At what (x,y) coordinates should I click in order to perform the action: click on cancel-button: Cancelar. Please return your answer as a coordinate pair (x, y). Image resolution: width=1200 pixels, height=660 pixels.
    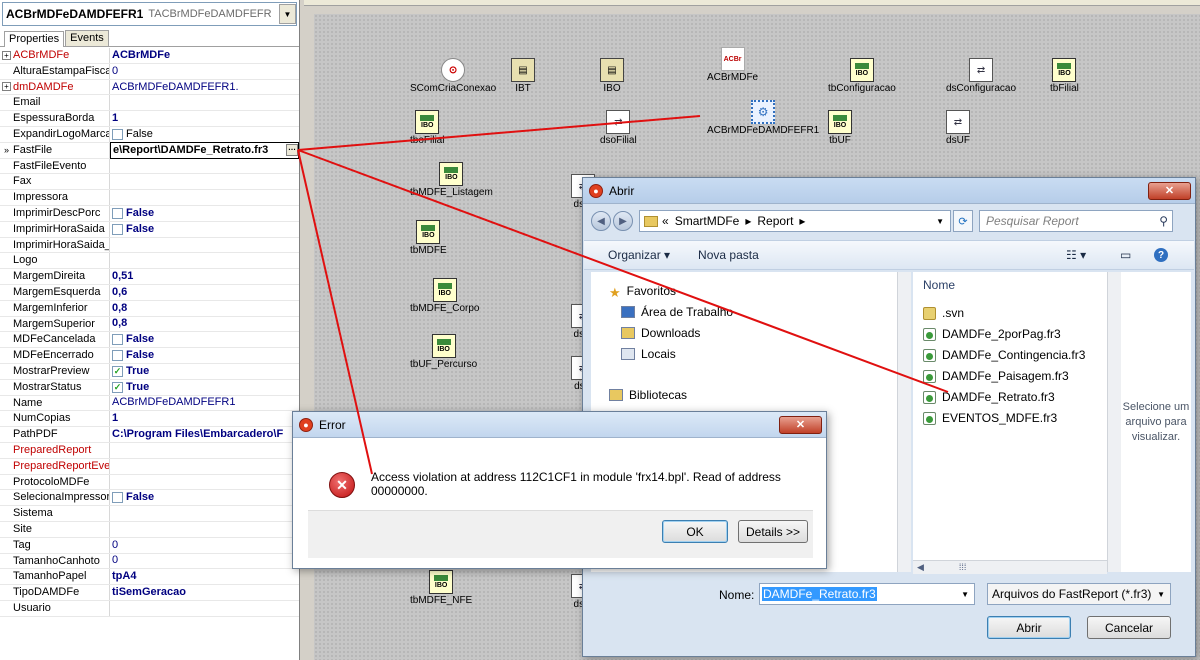
    Looking at the image, I should click on (1129, 627).